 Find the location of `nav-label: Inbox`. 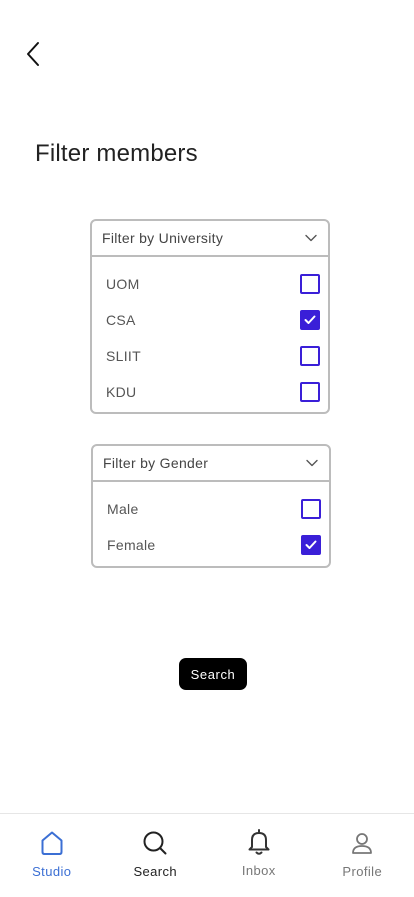

nav-label: Inbox is located at coordinates (259, 870).